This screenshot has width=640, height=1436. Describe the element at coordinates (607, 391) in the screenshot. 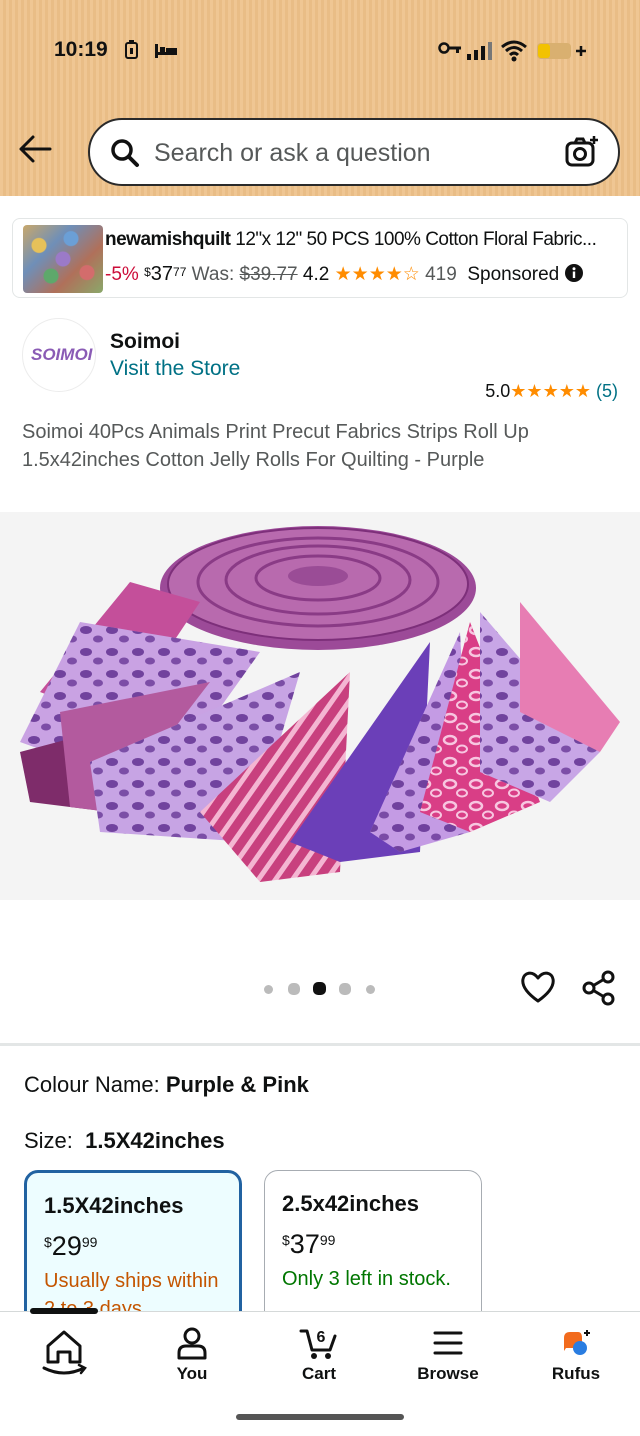

I see `review-count: (5)` at that location.